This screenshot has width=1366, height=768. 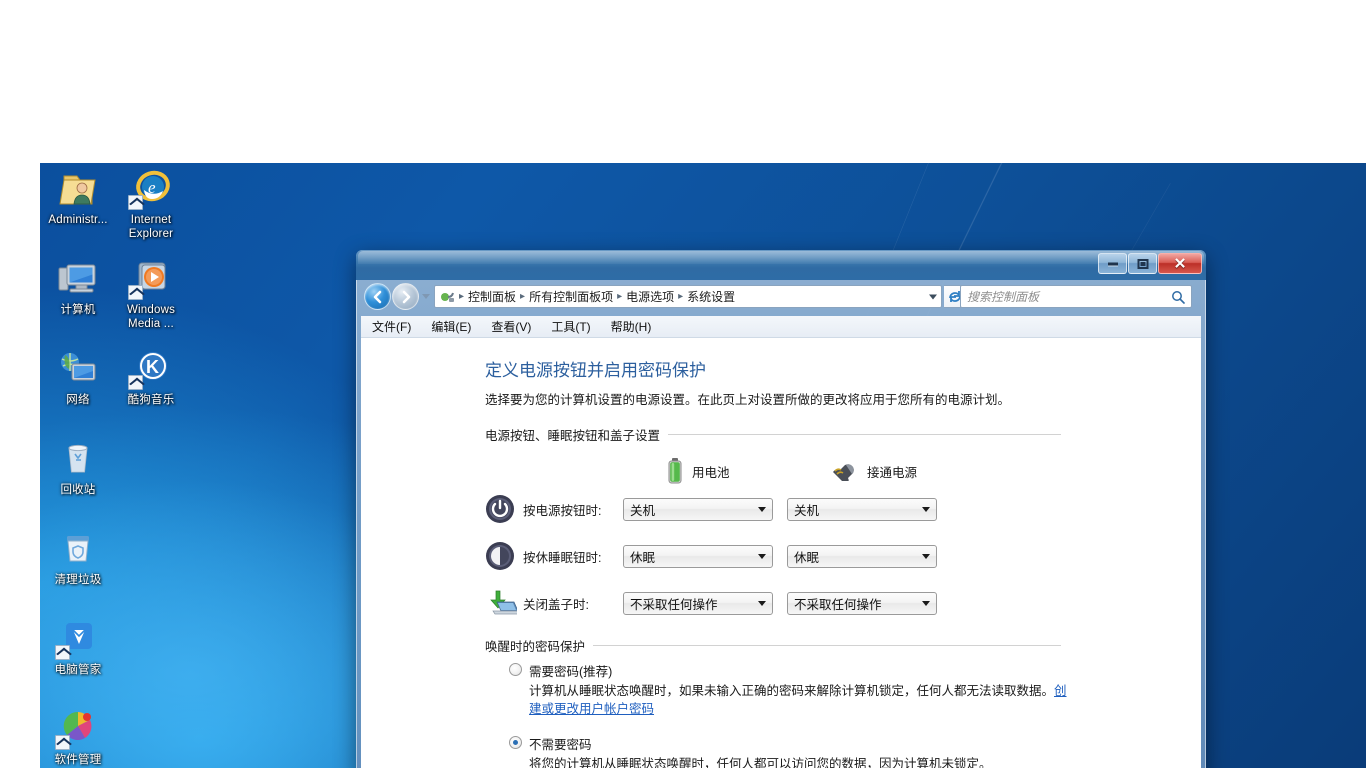 I want to click on breadcrumb-power-options: 电源选项, so click(x=650, y=296).